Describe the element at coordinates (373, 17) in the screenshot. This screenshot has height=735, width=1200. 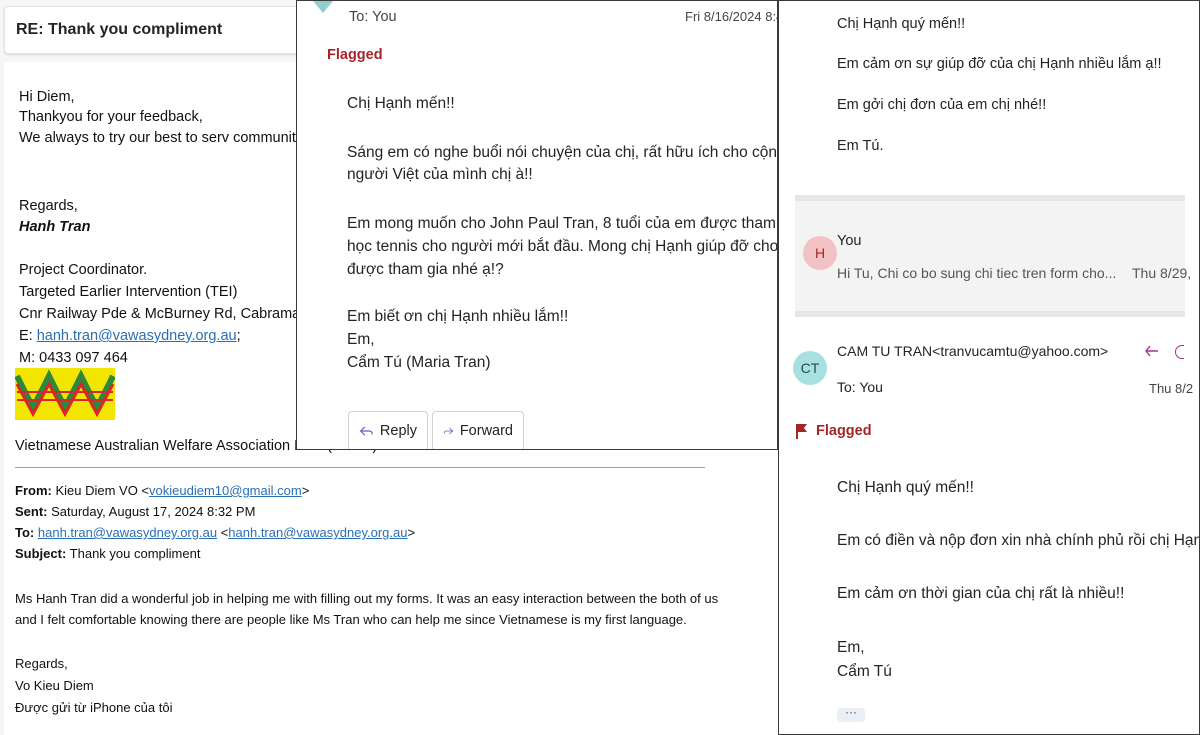
I see `message-to: To: You` at that location.